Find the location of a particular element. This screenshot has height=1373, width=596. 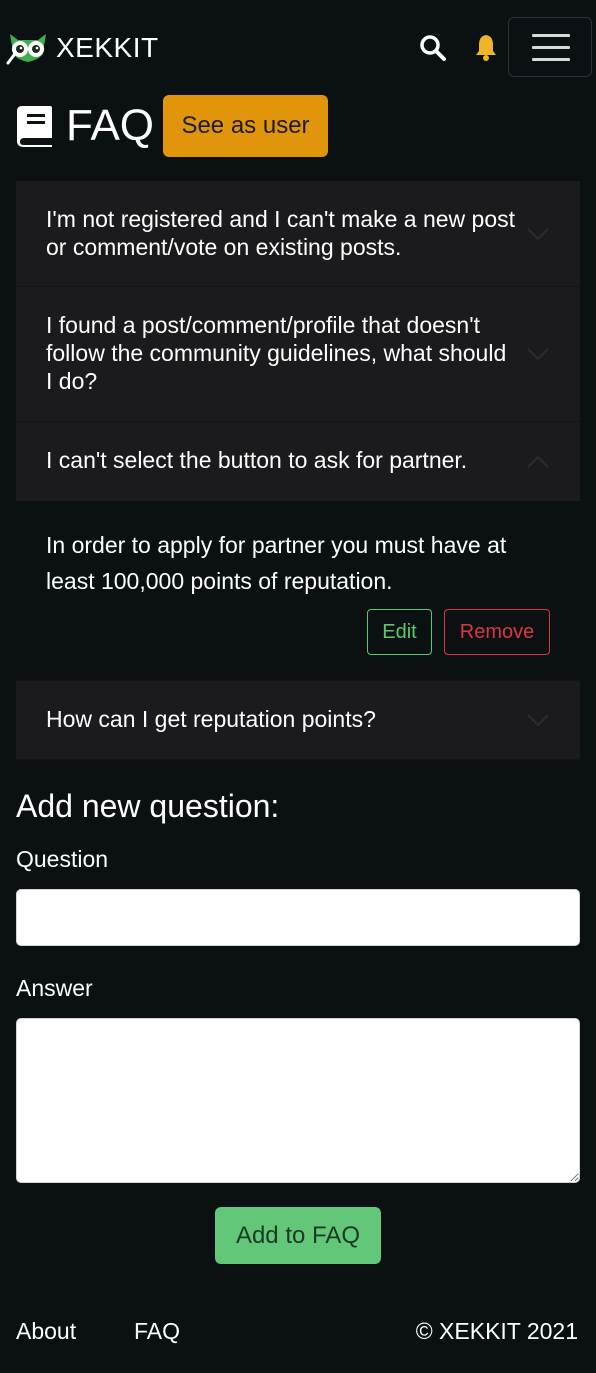

menu-toggle-button is located at coordinates (550, 47).